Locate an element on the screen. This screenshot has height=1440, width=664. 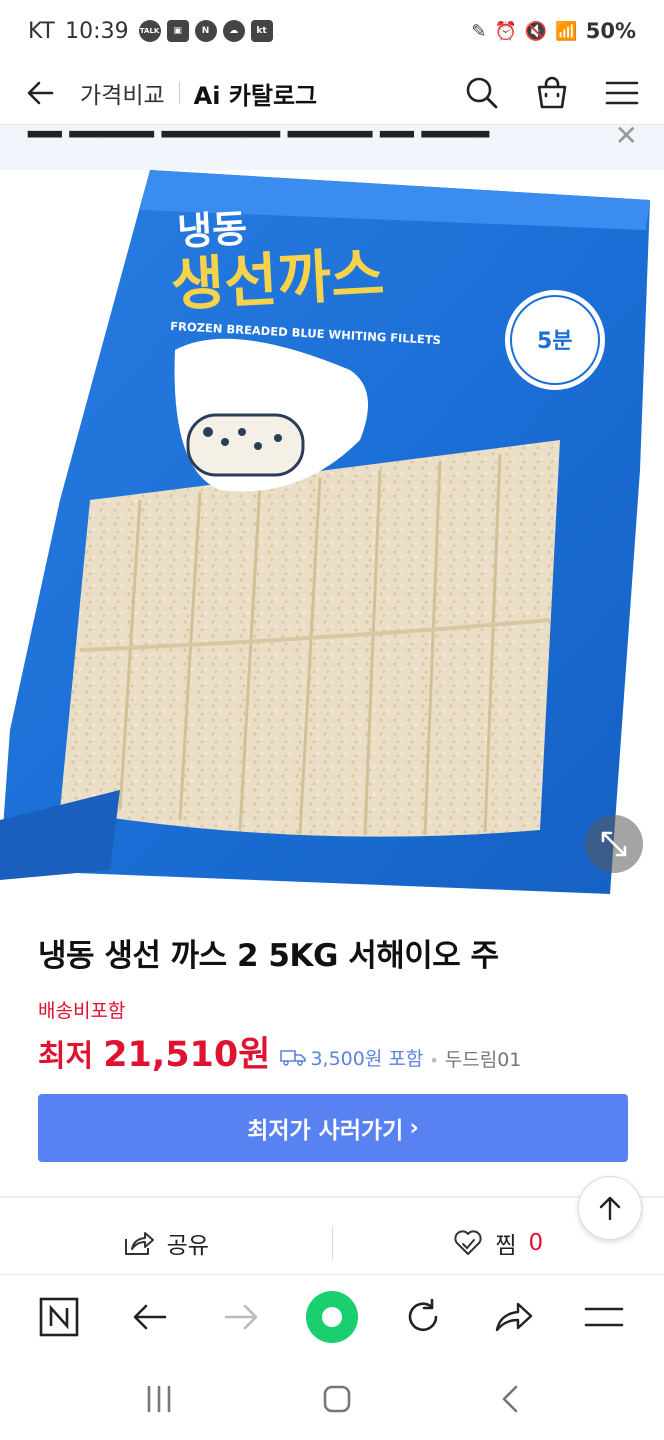
ai-info-banner: ▂▂ ▂▂▂▂▂ ▂▂▂▂▂▂▂ ▂▂▂▂▂ ▂▂ ▂▂▂▂ ✕ is located at coordinates (332, 147).